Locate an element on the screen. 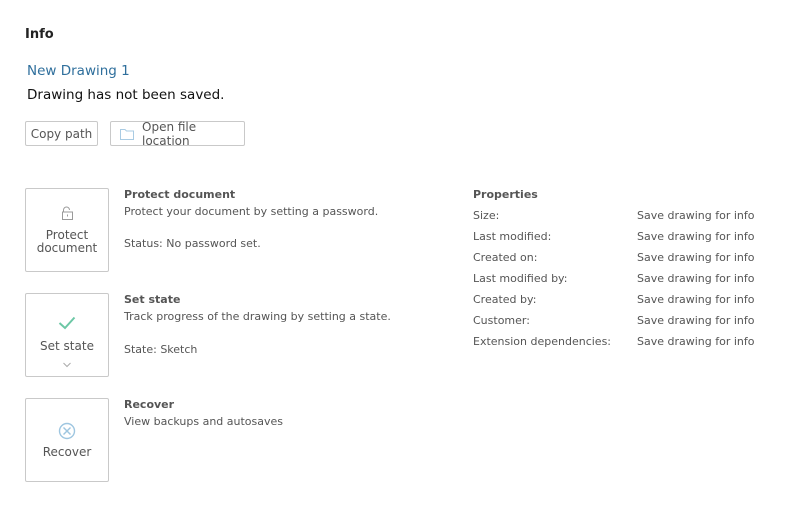  property-key: Created on: is located at coordinates (505, 257).